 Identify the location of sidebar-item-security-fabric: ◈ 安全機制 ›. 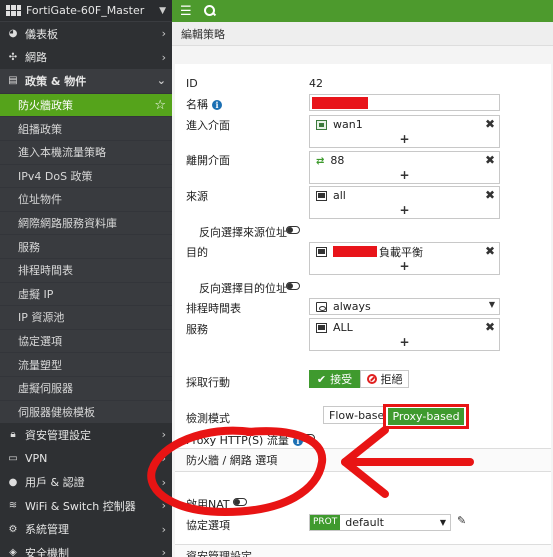
(86, 549).